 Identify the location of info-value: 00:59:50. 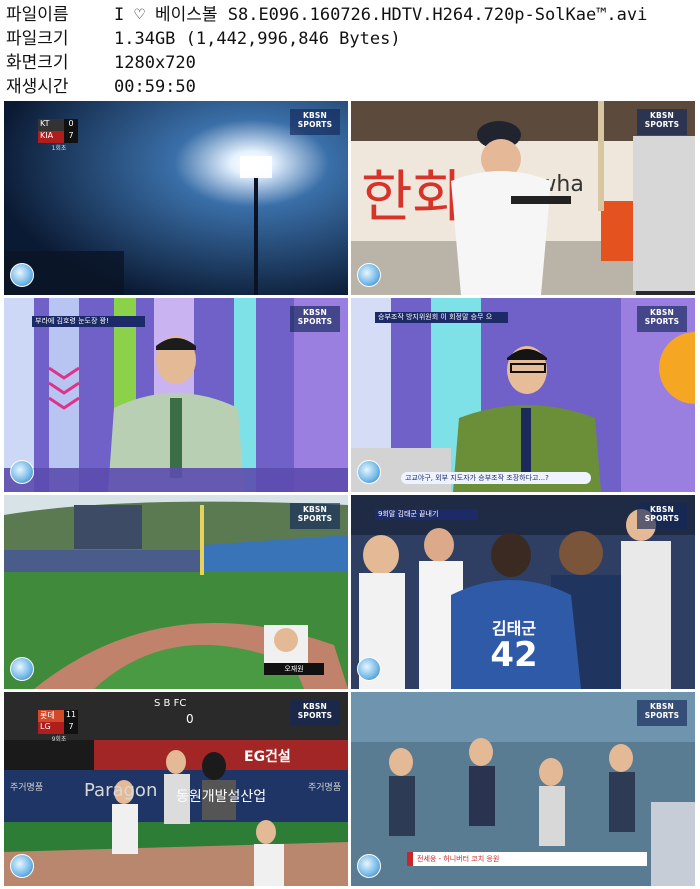
(155, 87).